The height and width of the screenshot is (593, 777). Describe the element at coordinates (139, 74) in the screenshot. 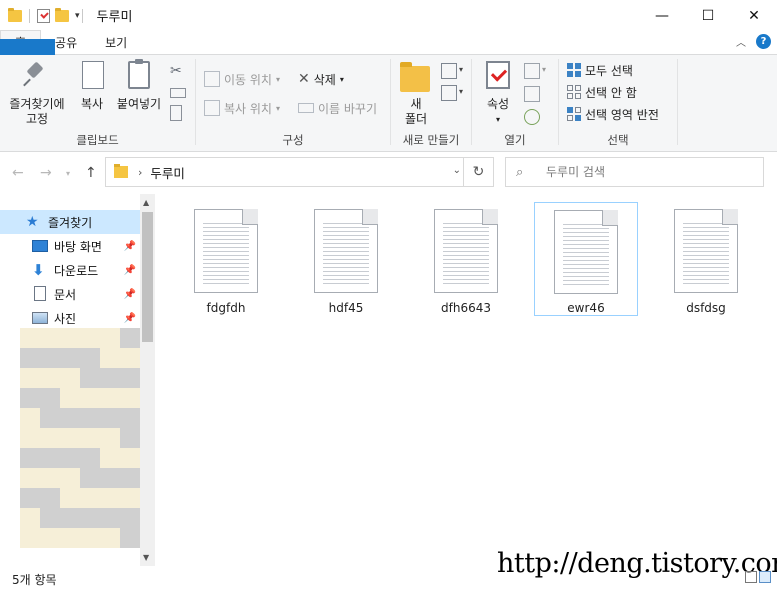

I see `paste-icon` at that location.